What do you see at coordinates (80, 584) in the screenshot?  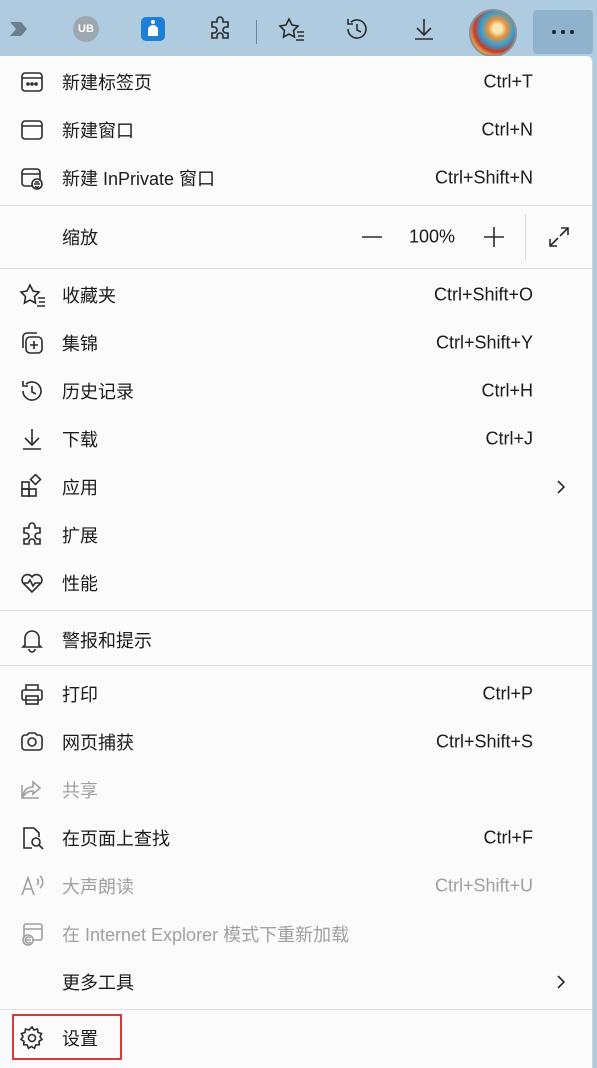 I see `menu-item-label: 性能` at bounding box center [80, 584].